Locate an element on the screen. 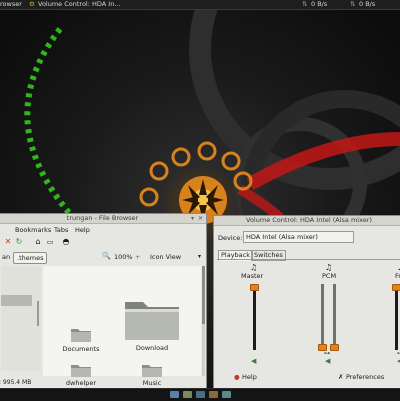 The height and width of the screenshot is (401, 400). sidebar-selected-item is located at coordinates (16, 300).